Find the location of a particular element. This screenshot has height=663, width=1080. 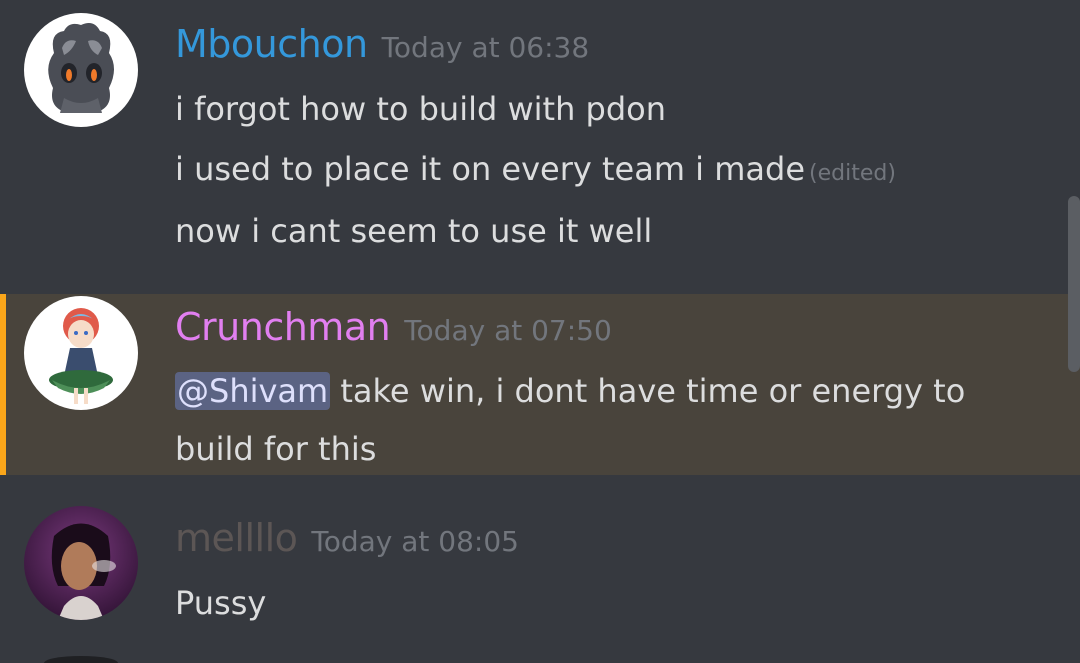

edited-label: (edited) is located at coordinates (852, 173).